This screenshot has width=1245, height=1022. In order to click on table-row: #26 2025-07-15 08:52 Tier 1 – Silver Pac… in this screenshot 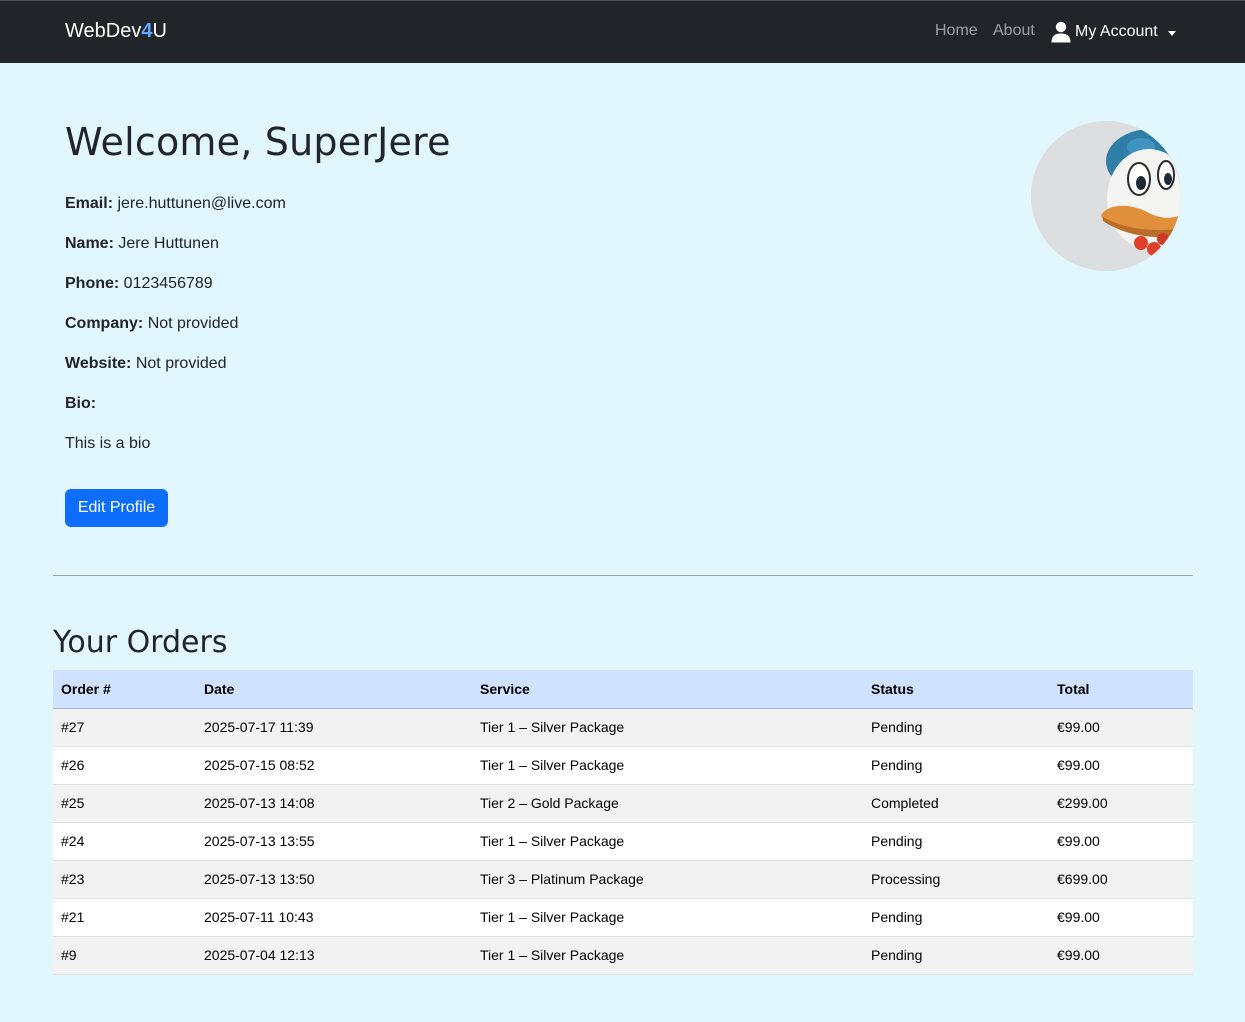, I will do `click(623, 765)`.